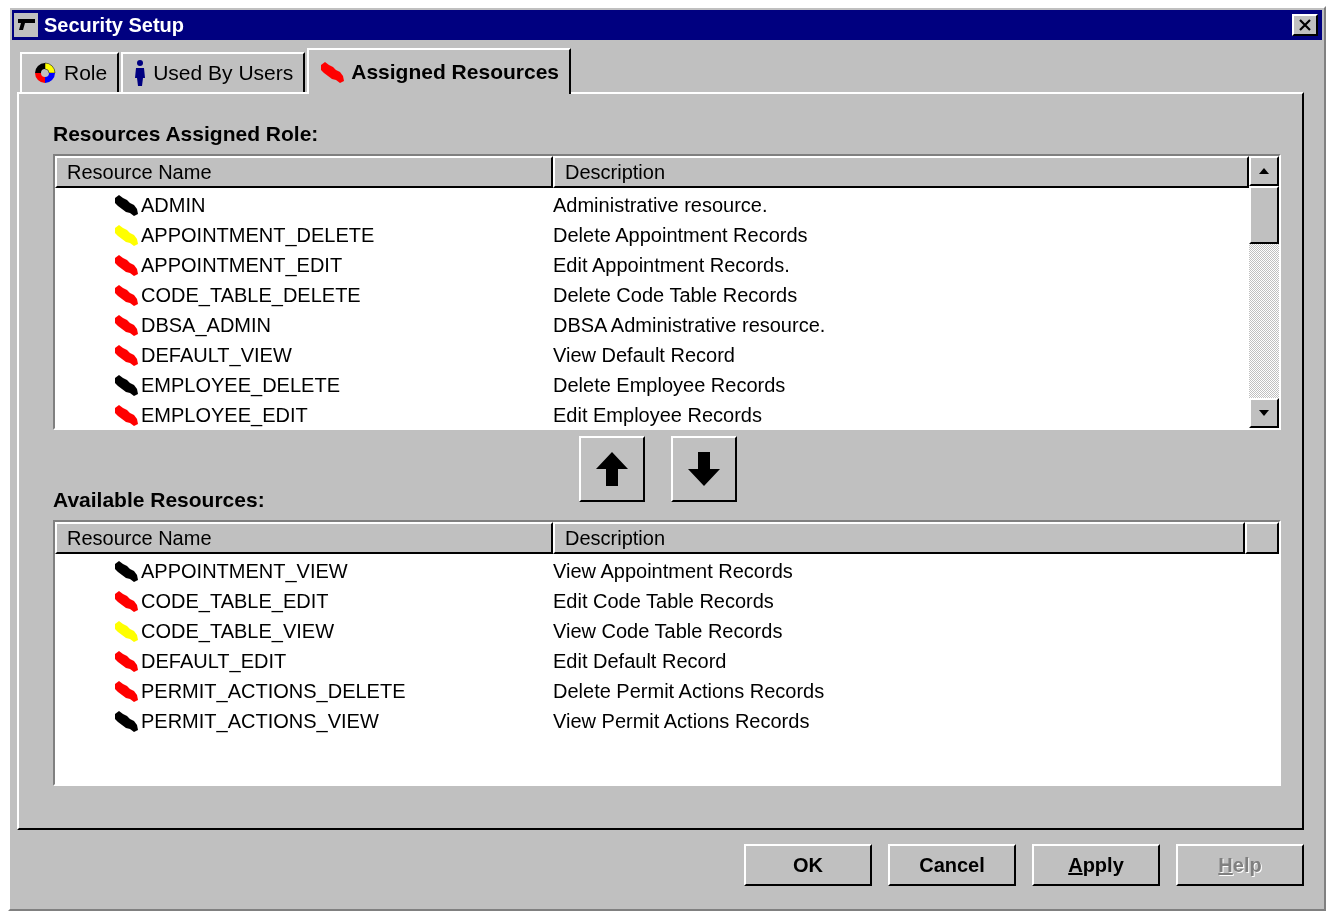 This screenshot has width=1328, height=913. I want to click on scroll-thumb, so click(1264, 215).